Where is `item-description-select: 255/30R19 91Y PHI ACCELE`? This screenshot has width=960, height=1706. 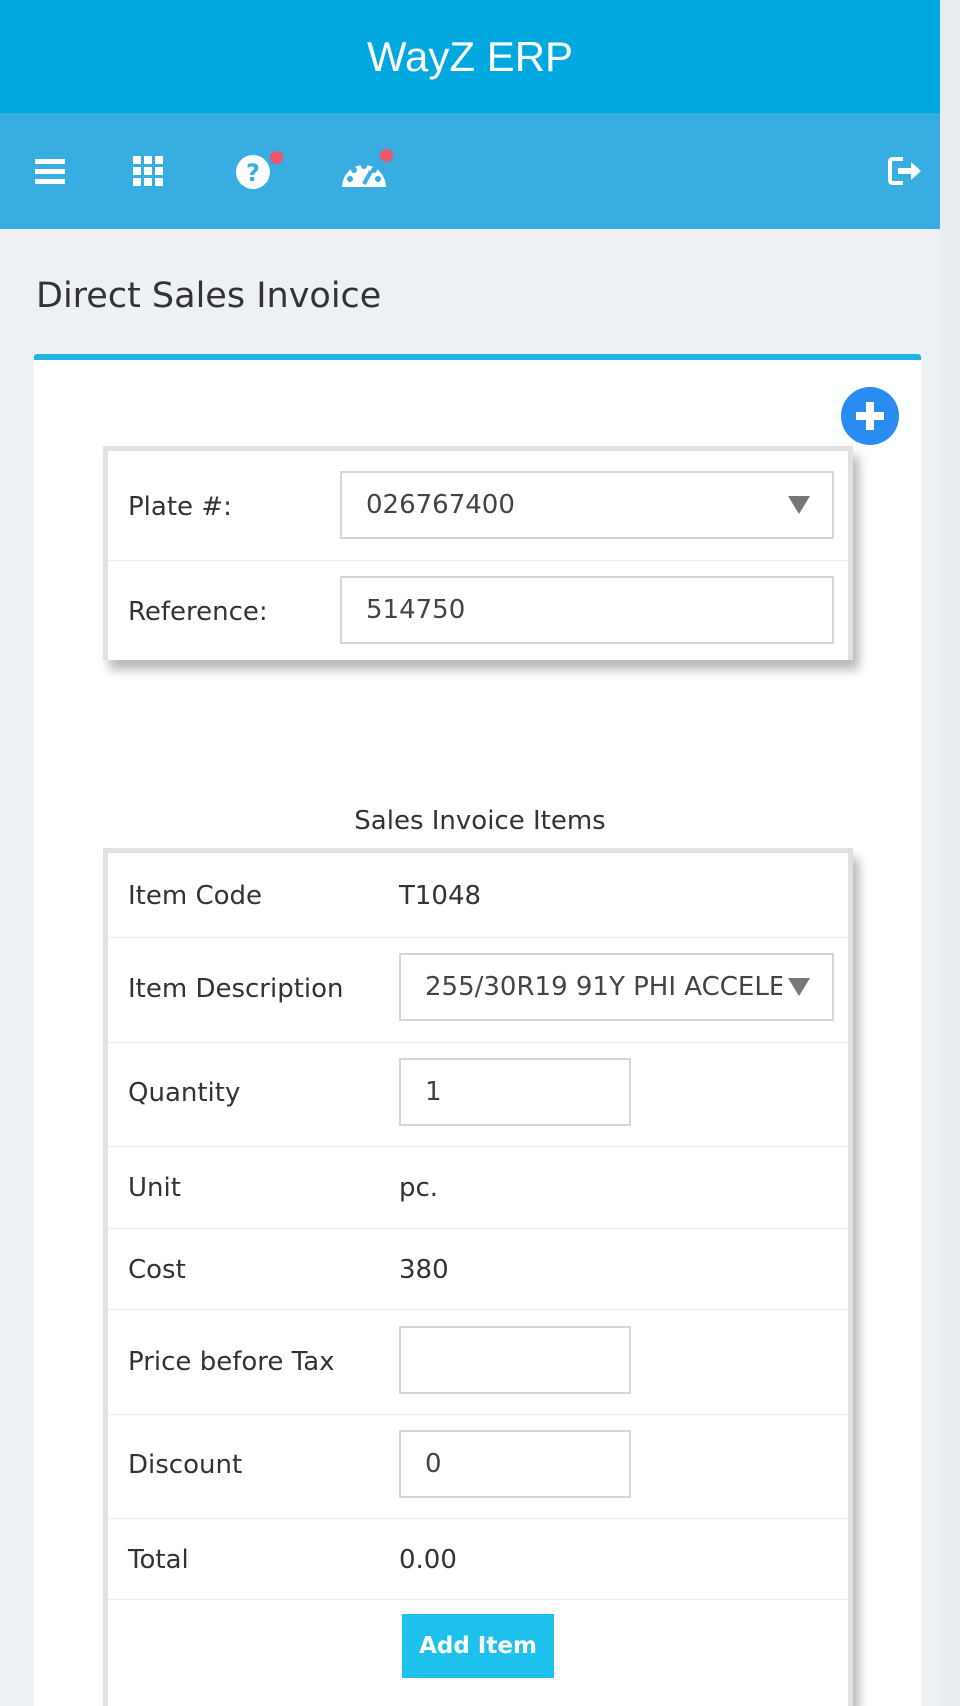 item-description-select: 255/30R19 91Y PHI ACCELE is located at coordinates (616, 987).